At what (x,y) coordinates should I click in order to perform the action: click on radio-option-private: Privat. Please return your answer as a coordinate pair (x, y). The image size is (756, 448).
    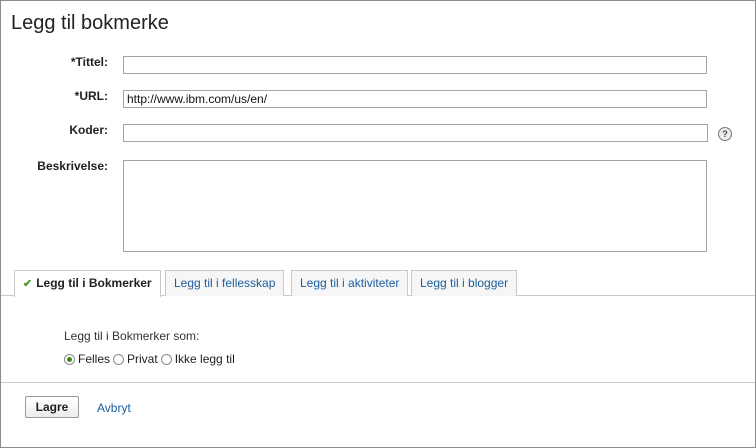
    Looking at the image, I should click on (135, 359).